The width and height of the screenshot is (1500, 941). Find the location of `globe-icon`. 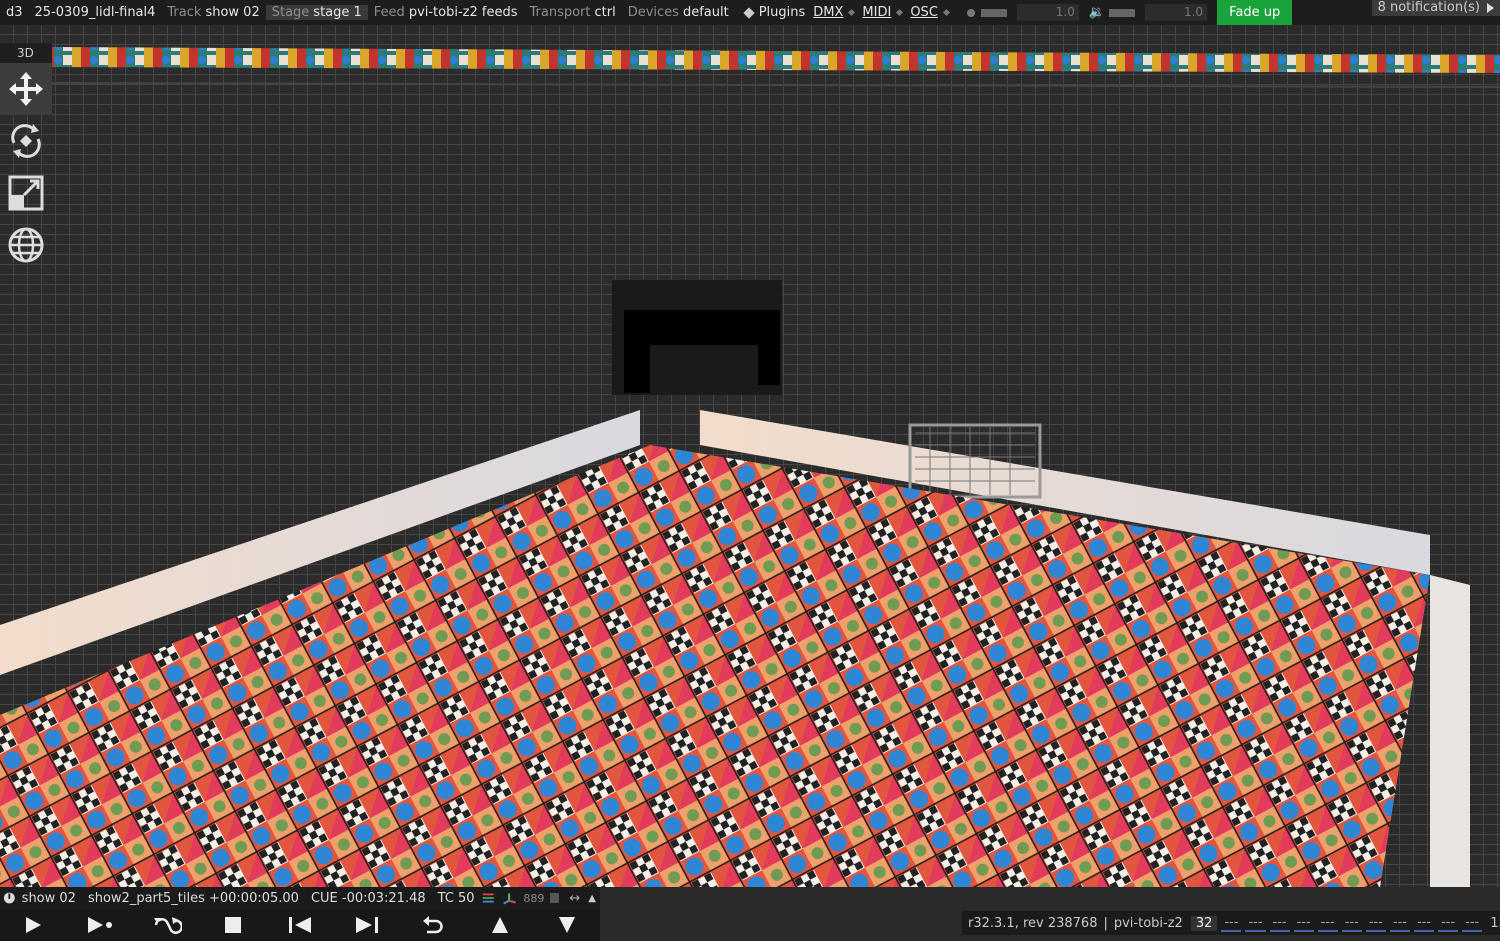

globe-icon is located at coordinates (26, 245).